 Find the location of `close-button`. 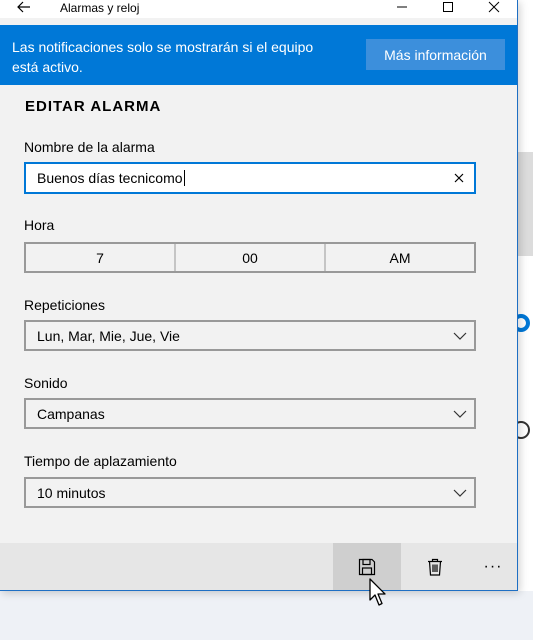

close-button is located at coordinates (494, 9).